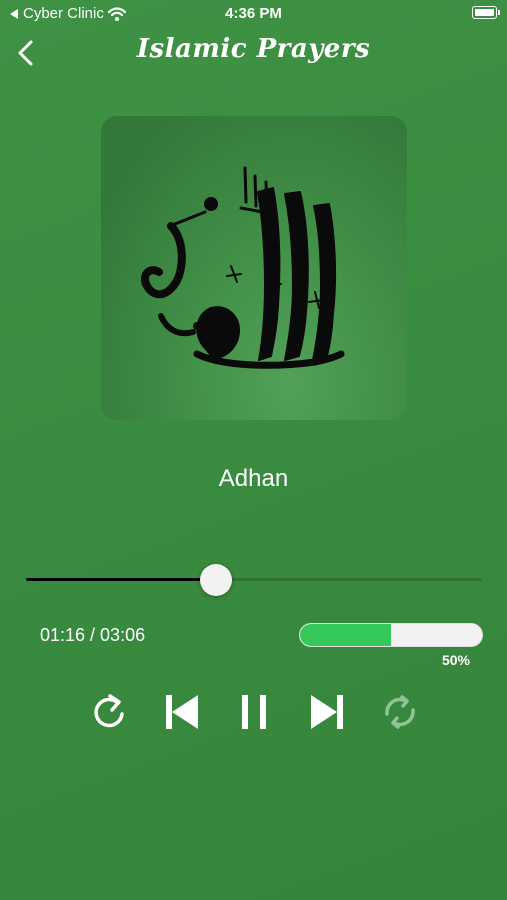 This screenshot has width=507, height=900. I want to click on status-bar: Cyber Clinic 4:36 PM, so click(253, 14).